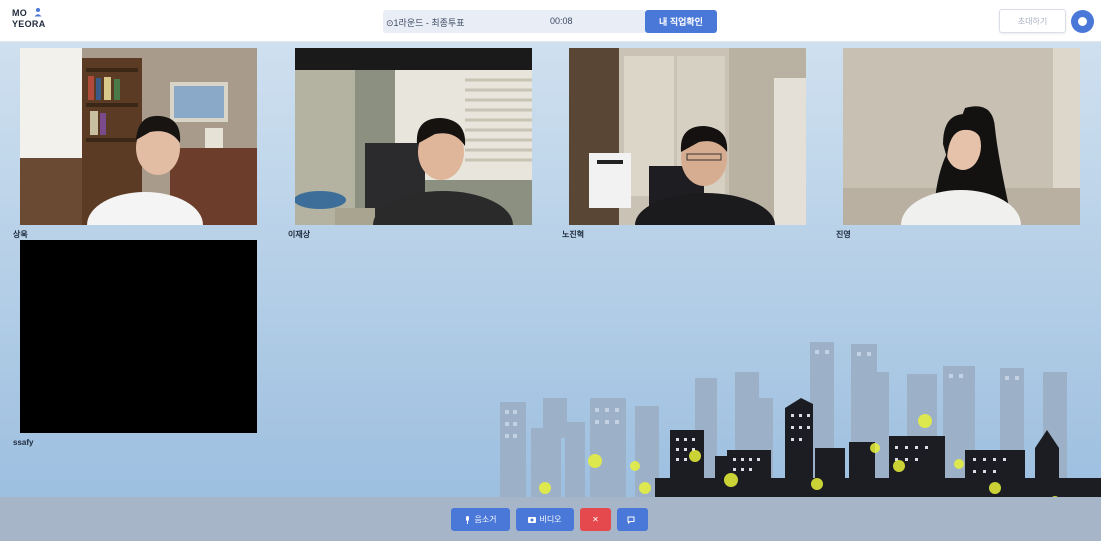  I want to click on close-icon: ✕, so click(595, 519).